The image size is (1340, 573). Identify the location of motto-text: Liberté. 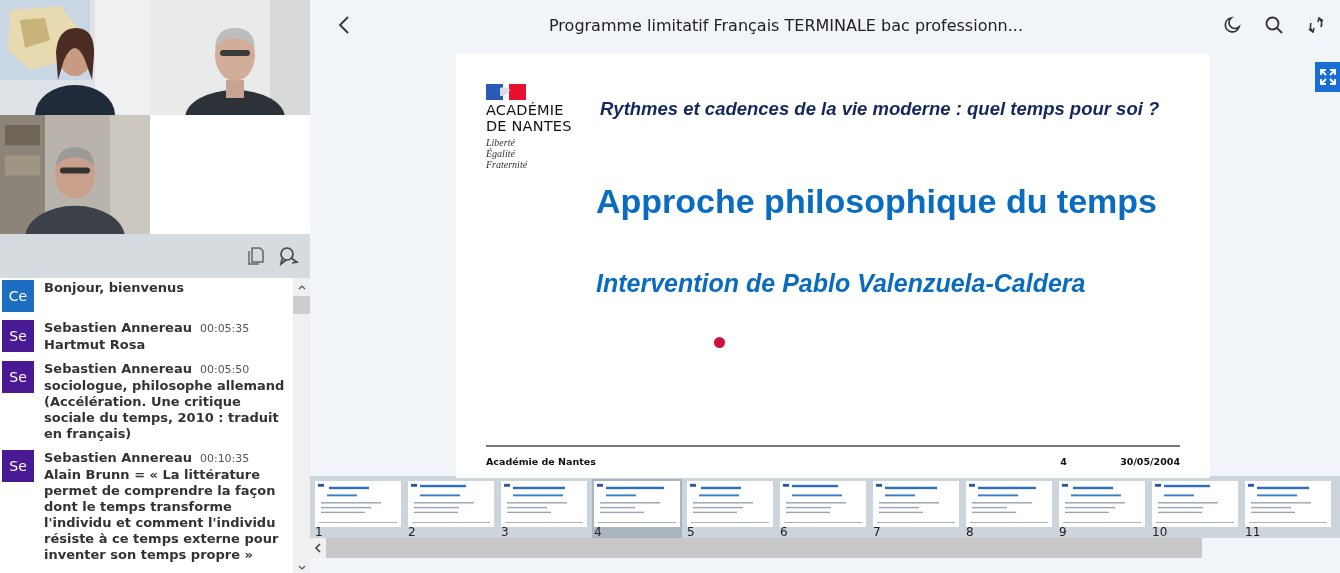
(501, 142).